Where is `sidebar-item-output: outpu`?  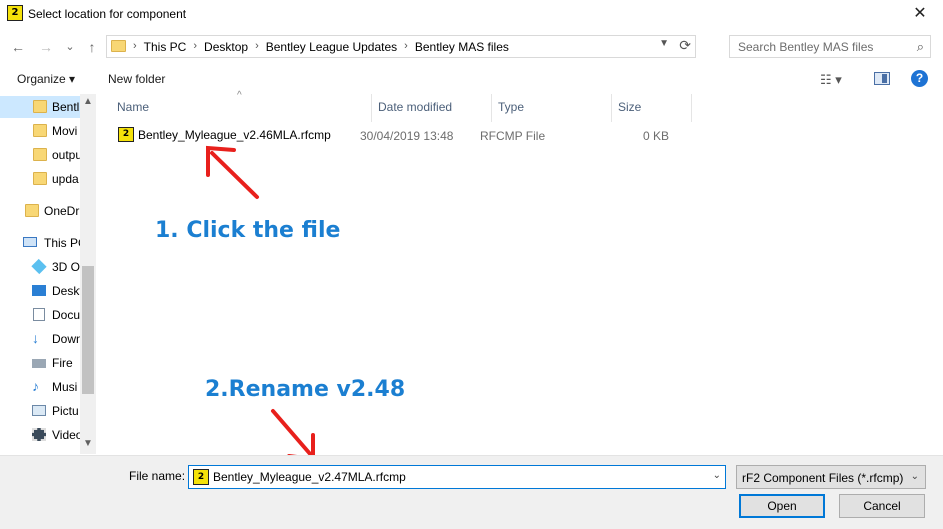 sidebar-item-output: outpu is located at coordinates (40, 155).